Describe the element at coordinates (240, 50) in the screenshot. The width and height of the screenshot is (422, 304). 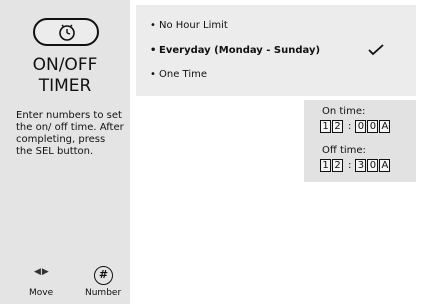
I see `option-label: Everyday (Monday - Sunday)` at that location.